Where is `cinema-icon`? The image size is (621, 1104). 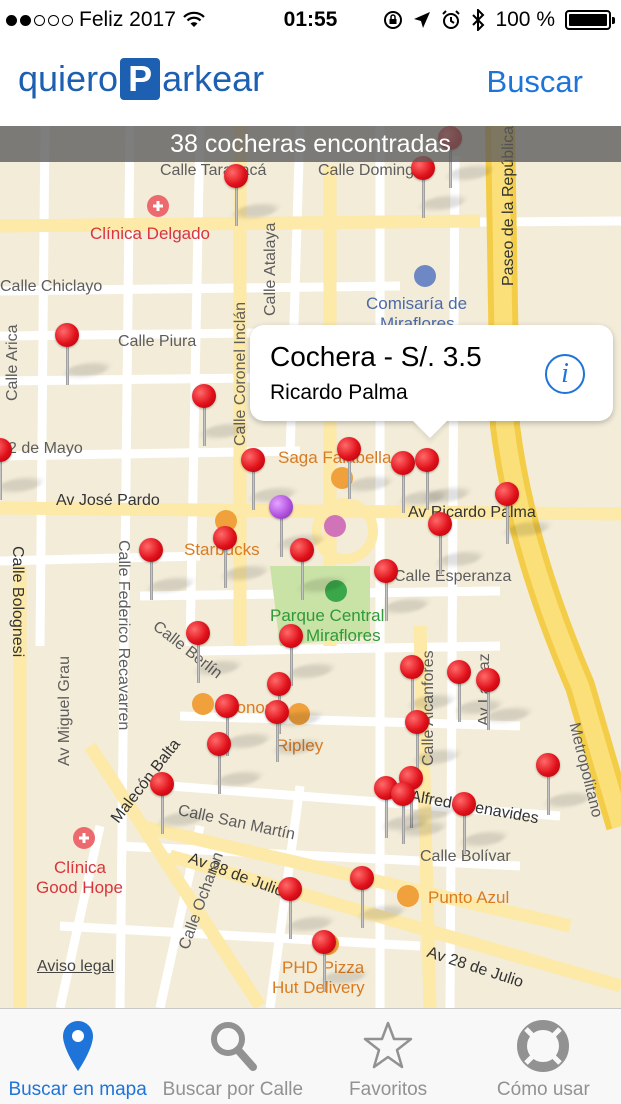 cinema-icon is located at coordinates (335, 526).